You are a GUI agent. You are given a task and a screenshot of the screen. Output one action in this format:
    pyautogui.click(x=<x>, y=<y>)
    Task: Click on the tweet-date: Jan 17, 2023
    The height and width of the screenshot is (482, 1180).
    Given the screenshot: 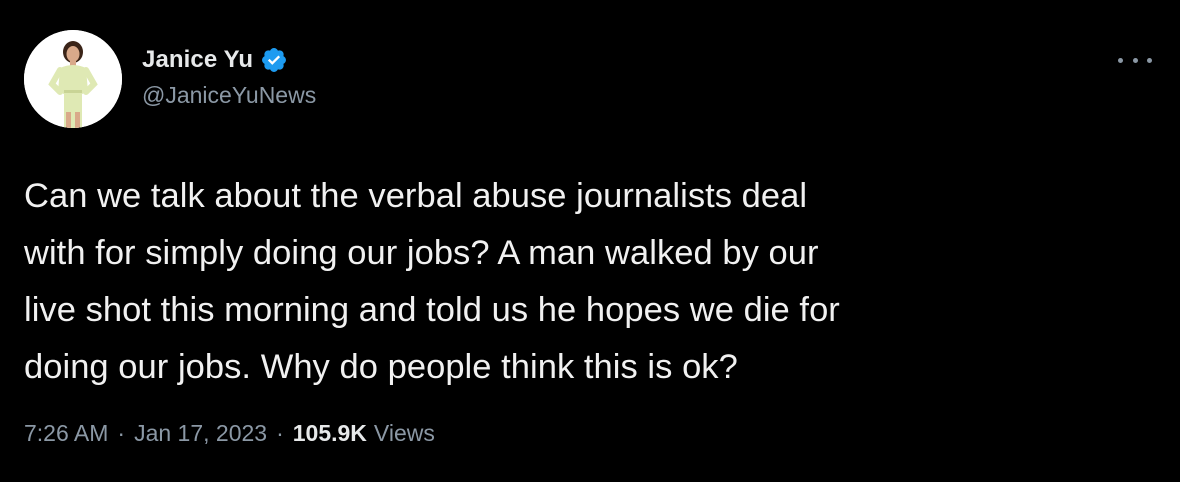 What is the action you would take?
    pyautogui.click(x=200, y=433)
    